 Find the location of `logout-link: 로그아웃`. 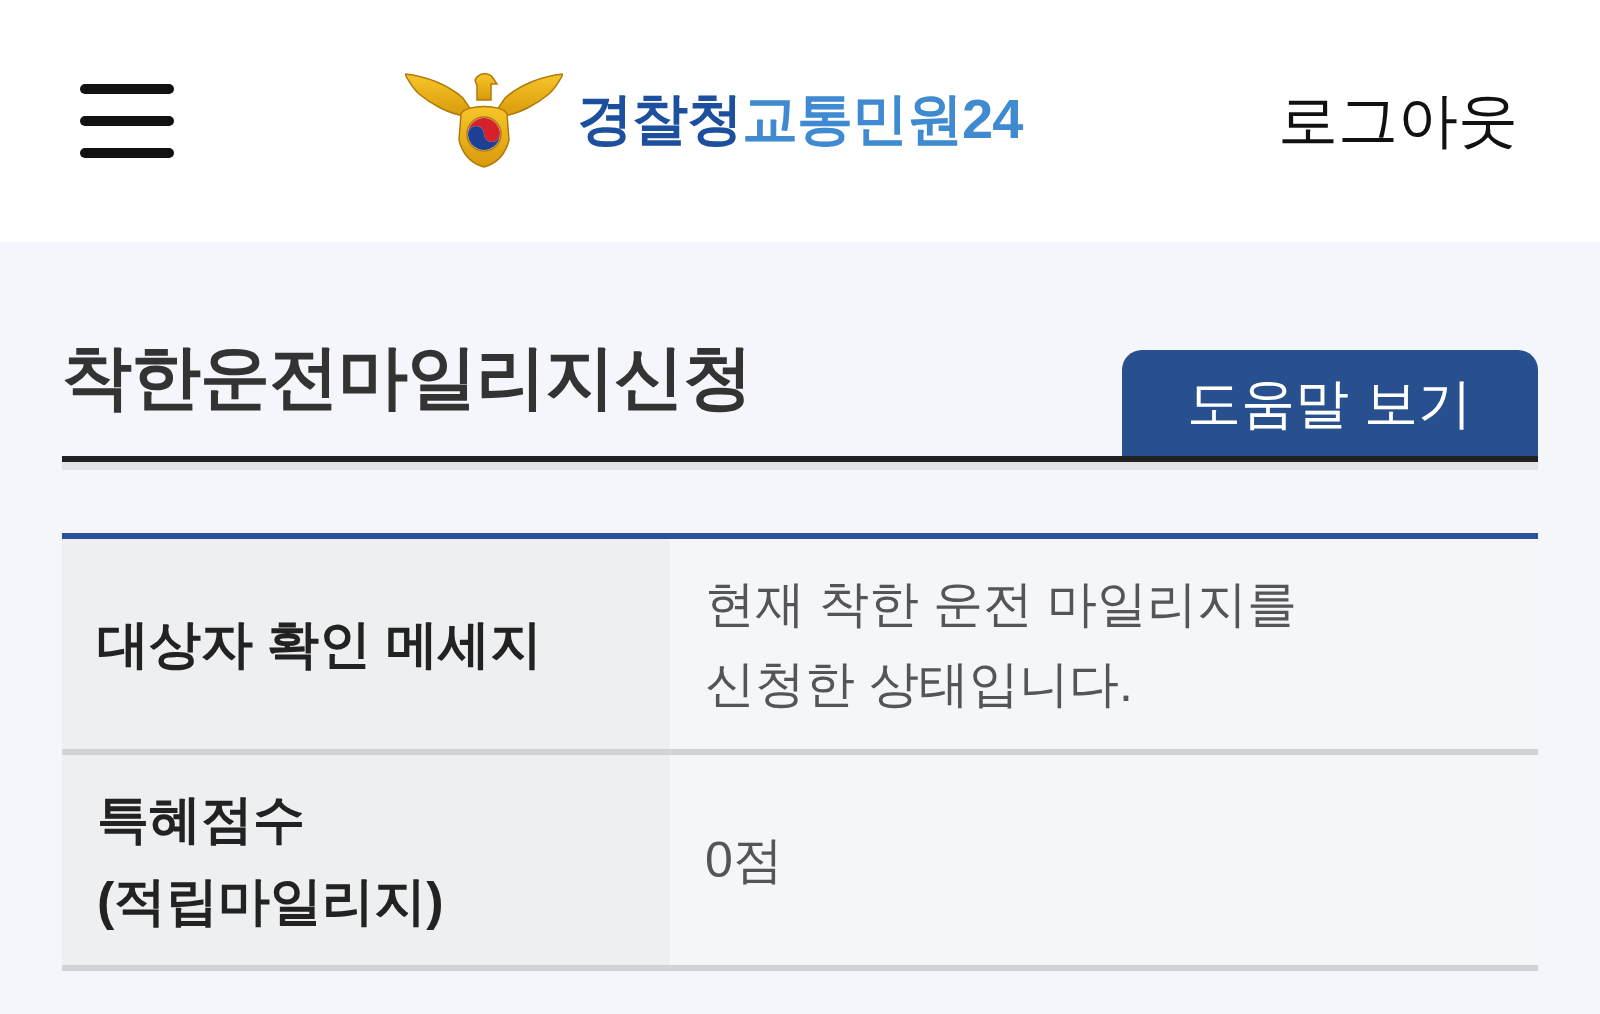

logout-link: 로그아웃 is located at coordinates (1398, 121).